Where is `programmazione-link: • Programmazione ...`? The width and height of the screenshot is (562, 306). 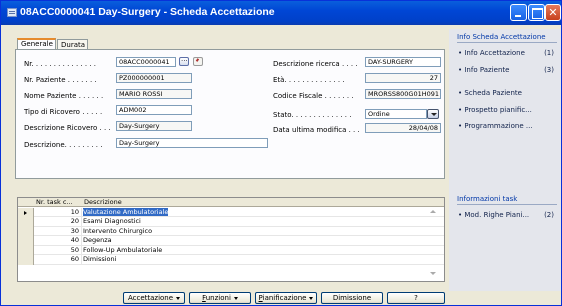 programmazione-link: • Programmazione ... is located at coordinates (509, 126).